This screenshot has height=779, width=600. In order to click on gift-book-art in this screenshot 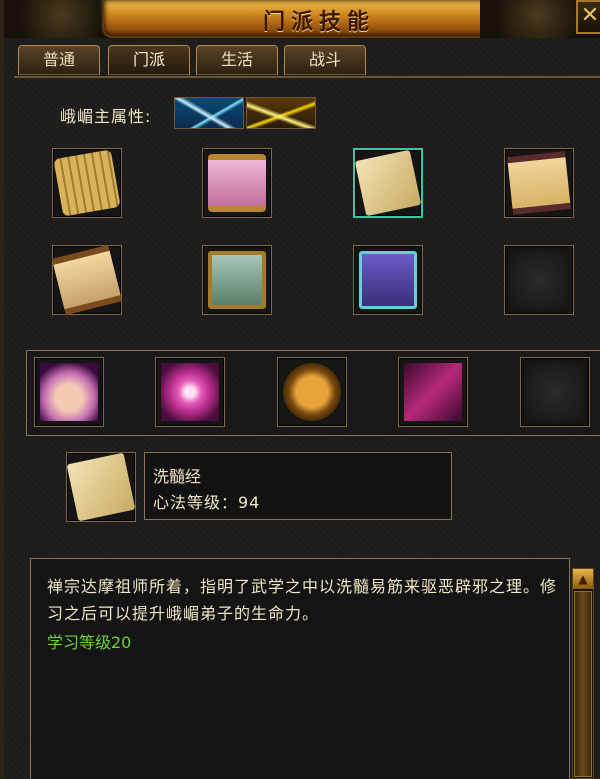, I will do `click(388, 280)`.